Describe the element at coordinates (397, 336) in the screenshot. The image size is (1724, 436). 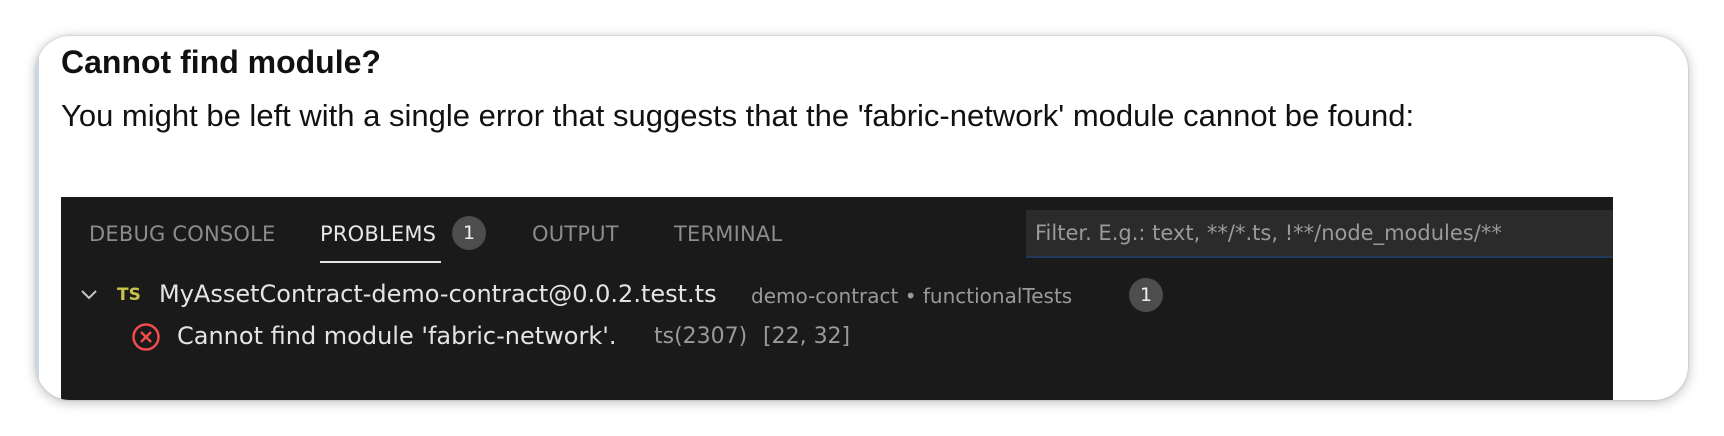
I see `problem-message: Cannot find module 'fabric-network'.` at that location.